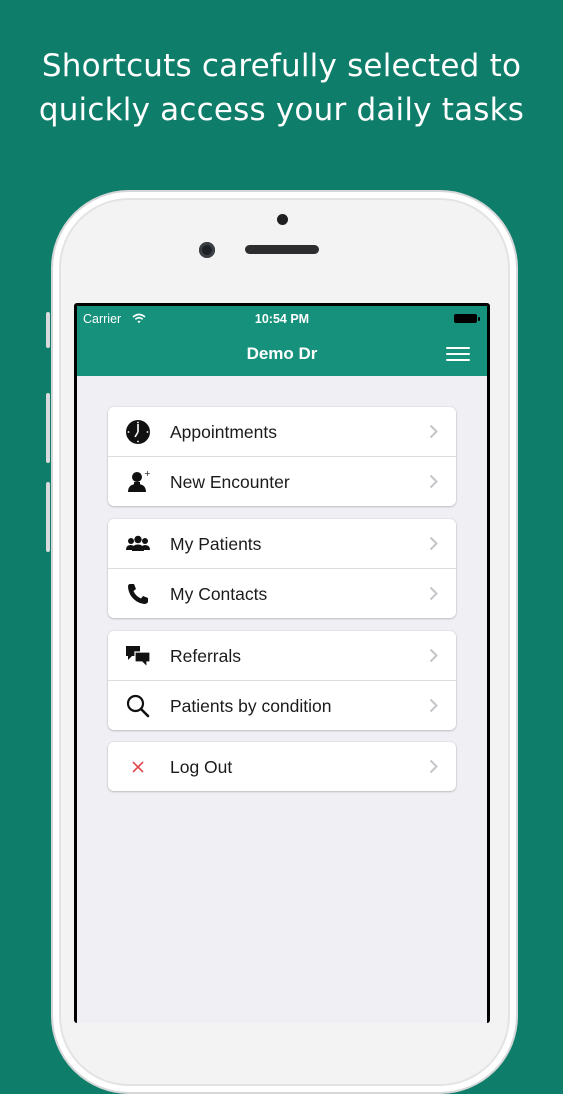  What do you see at coordinates (48, 517) in the screenshot?
I see `volume-down-button` at bounding box center [48, 517].